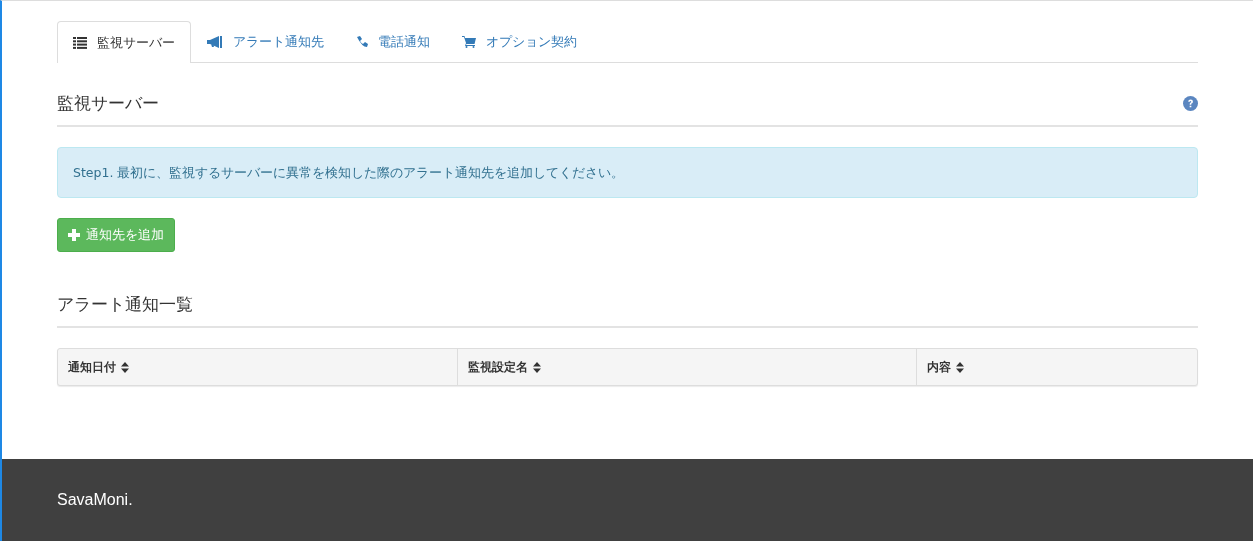 The width and height of the screenshot is (1253, 542). Describe the element at coordinates (95, 500) in the screenshot. I see `brand-logo: SavaMoni.` at that location.